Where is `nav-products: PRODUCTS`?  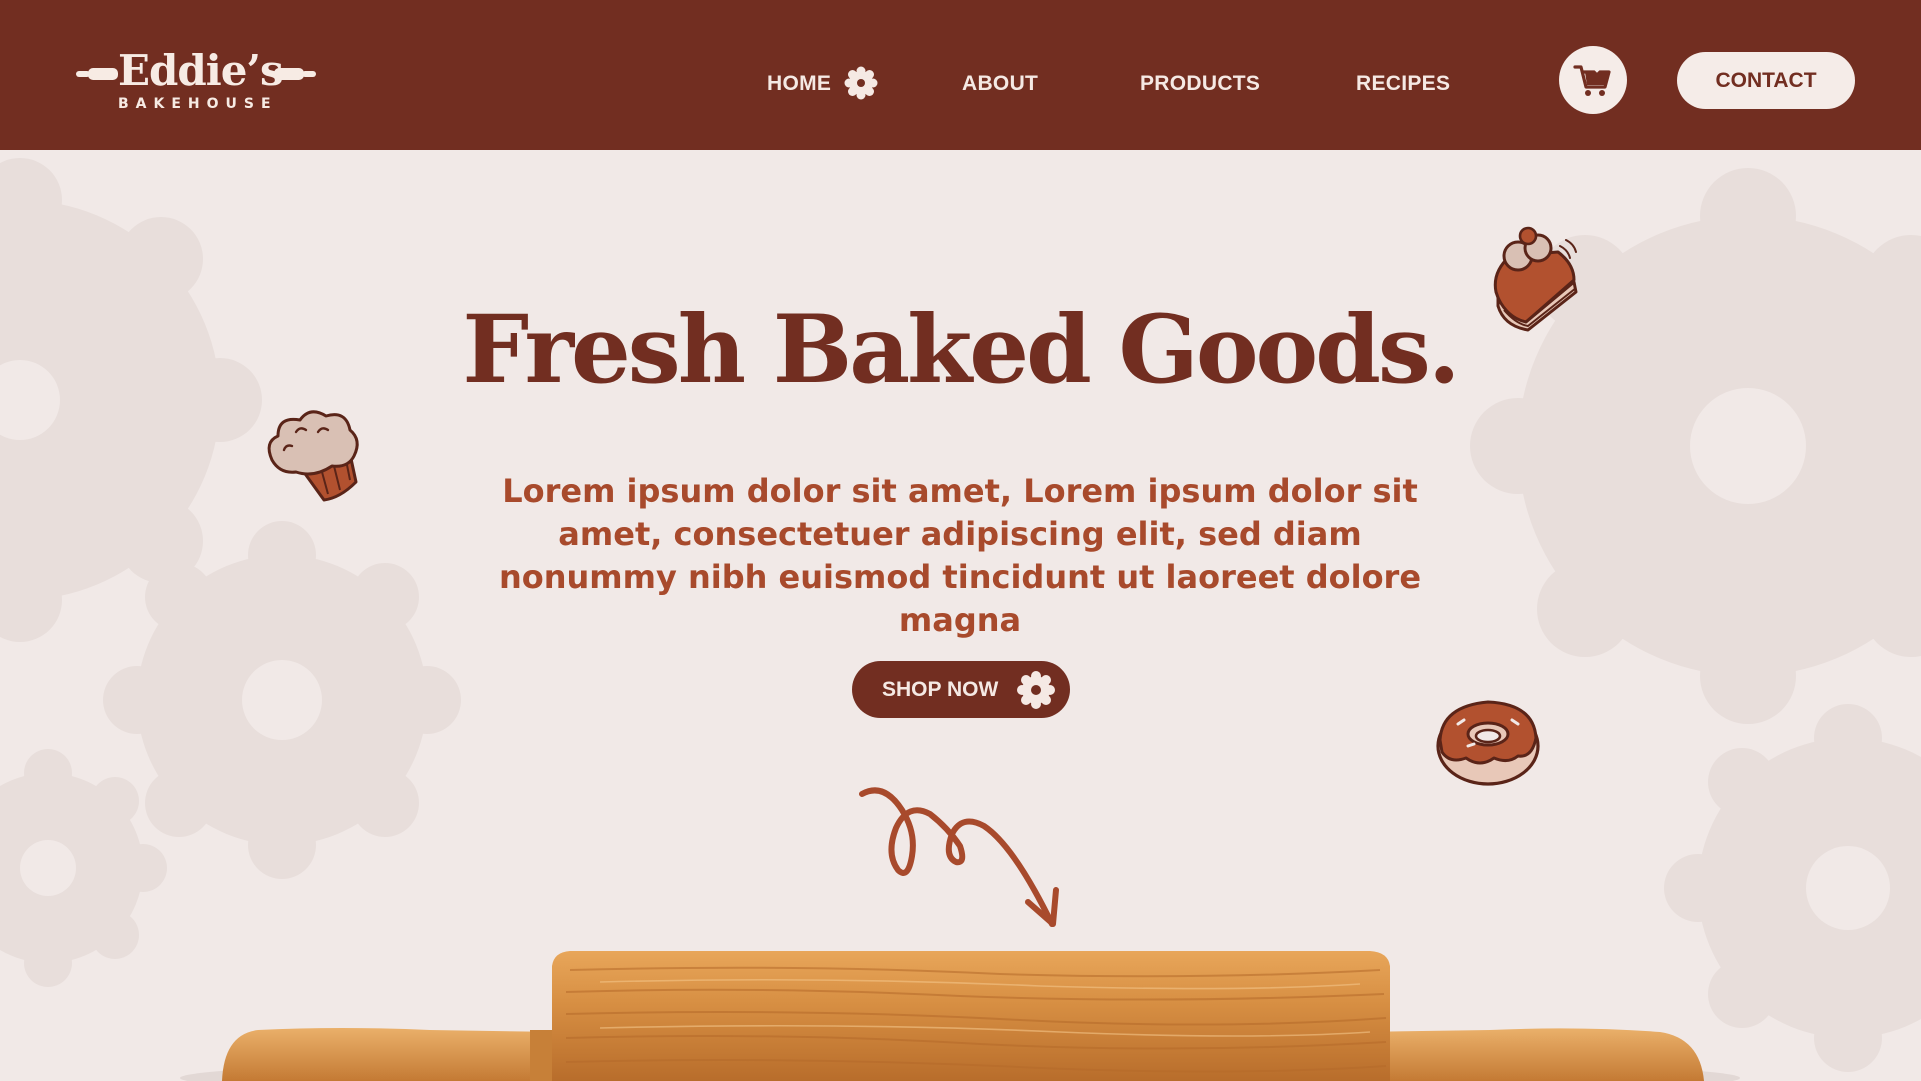
nav-products: PRODUCTS is located at coordinates (1200, 84).